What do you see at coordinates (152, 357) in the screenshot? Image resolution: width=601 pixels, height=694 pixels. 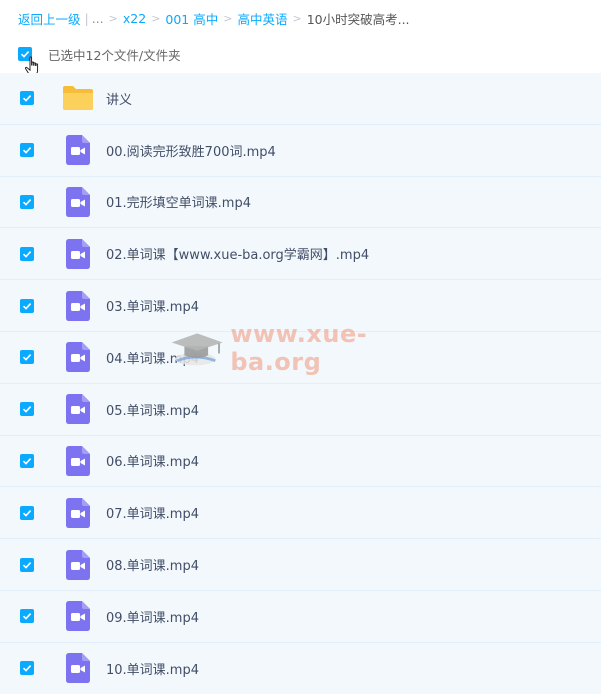 I see `file-name: 04.单词课.mp4` at bounding box center [152, 357].